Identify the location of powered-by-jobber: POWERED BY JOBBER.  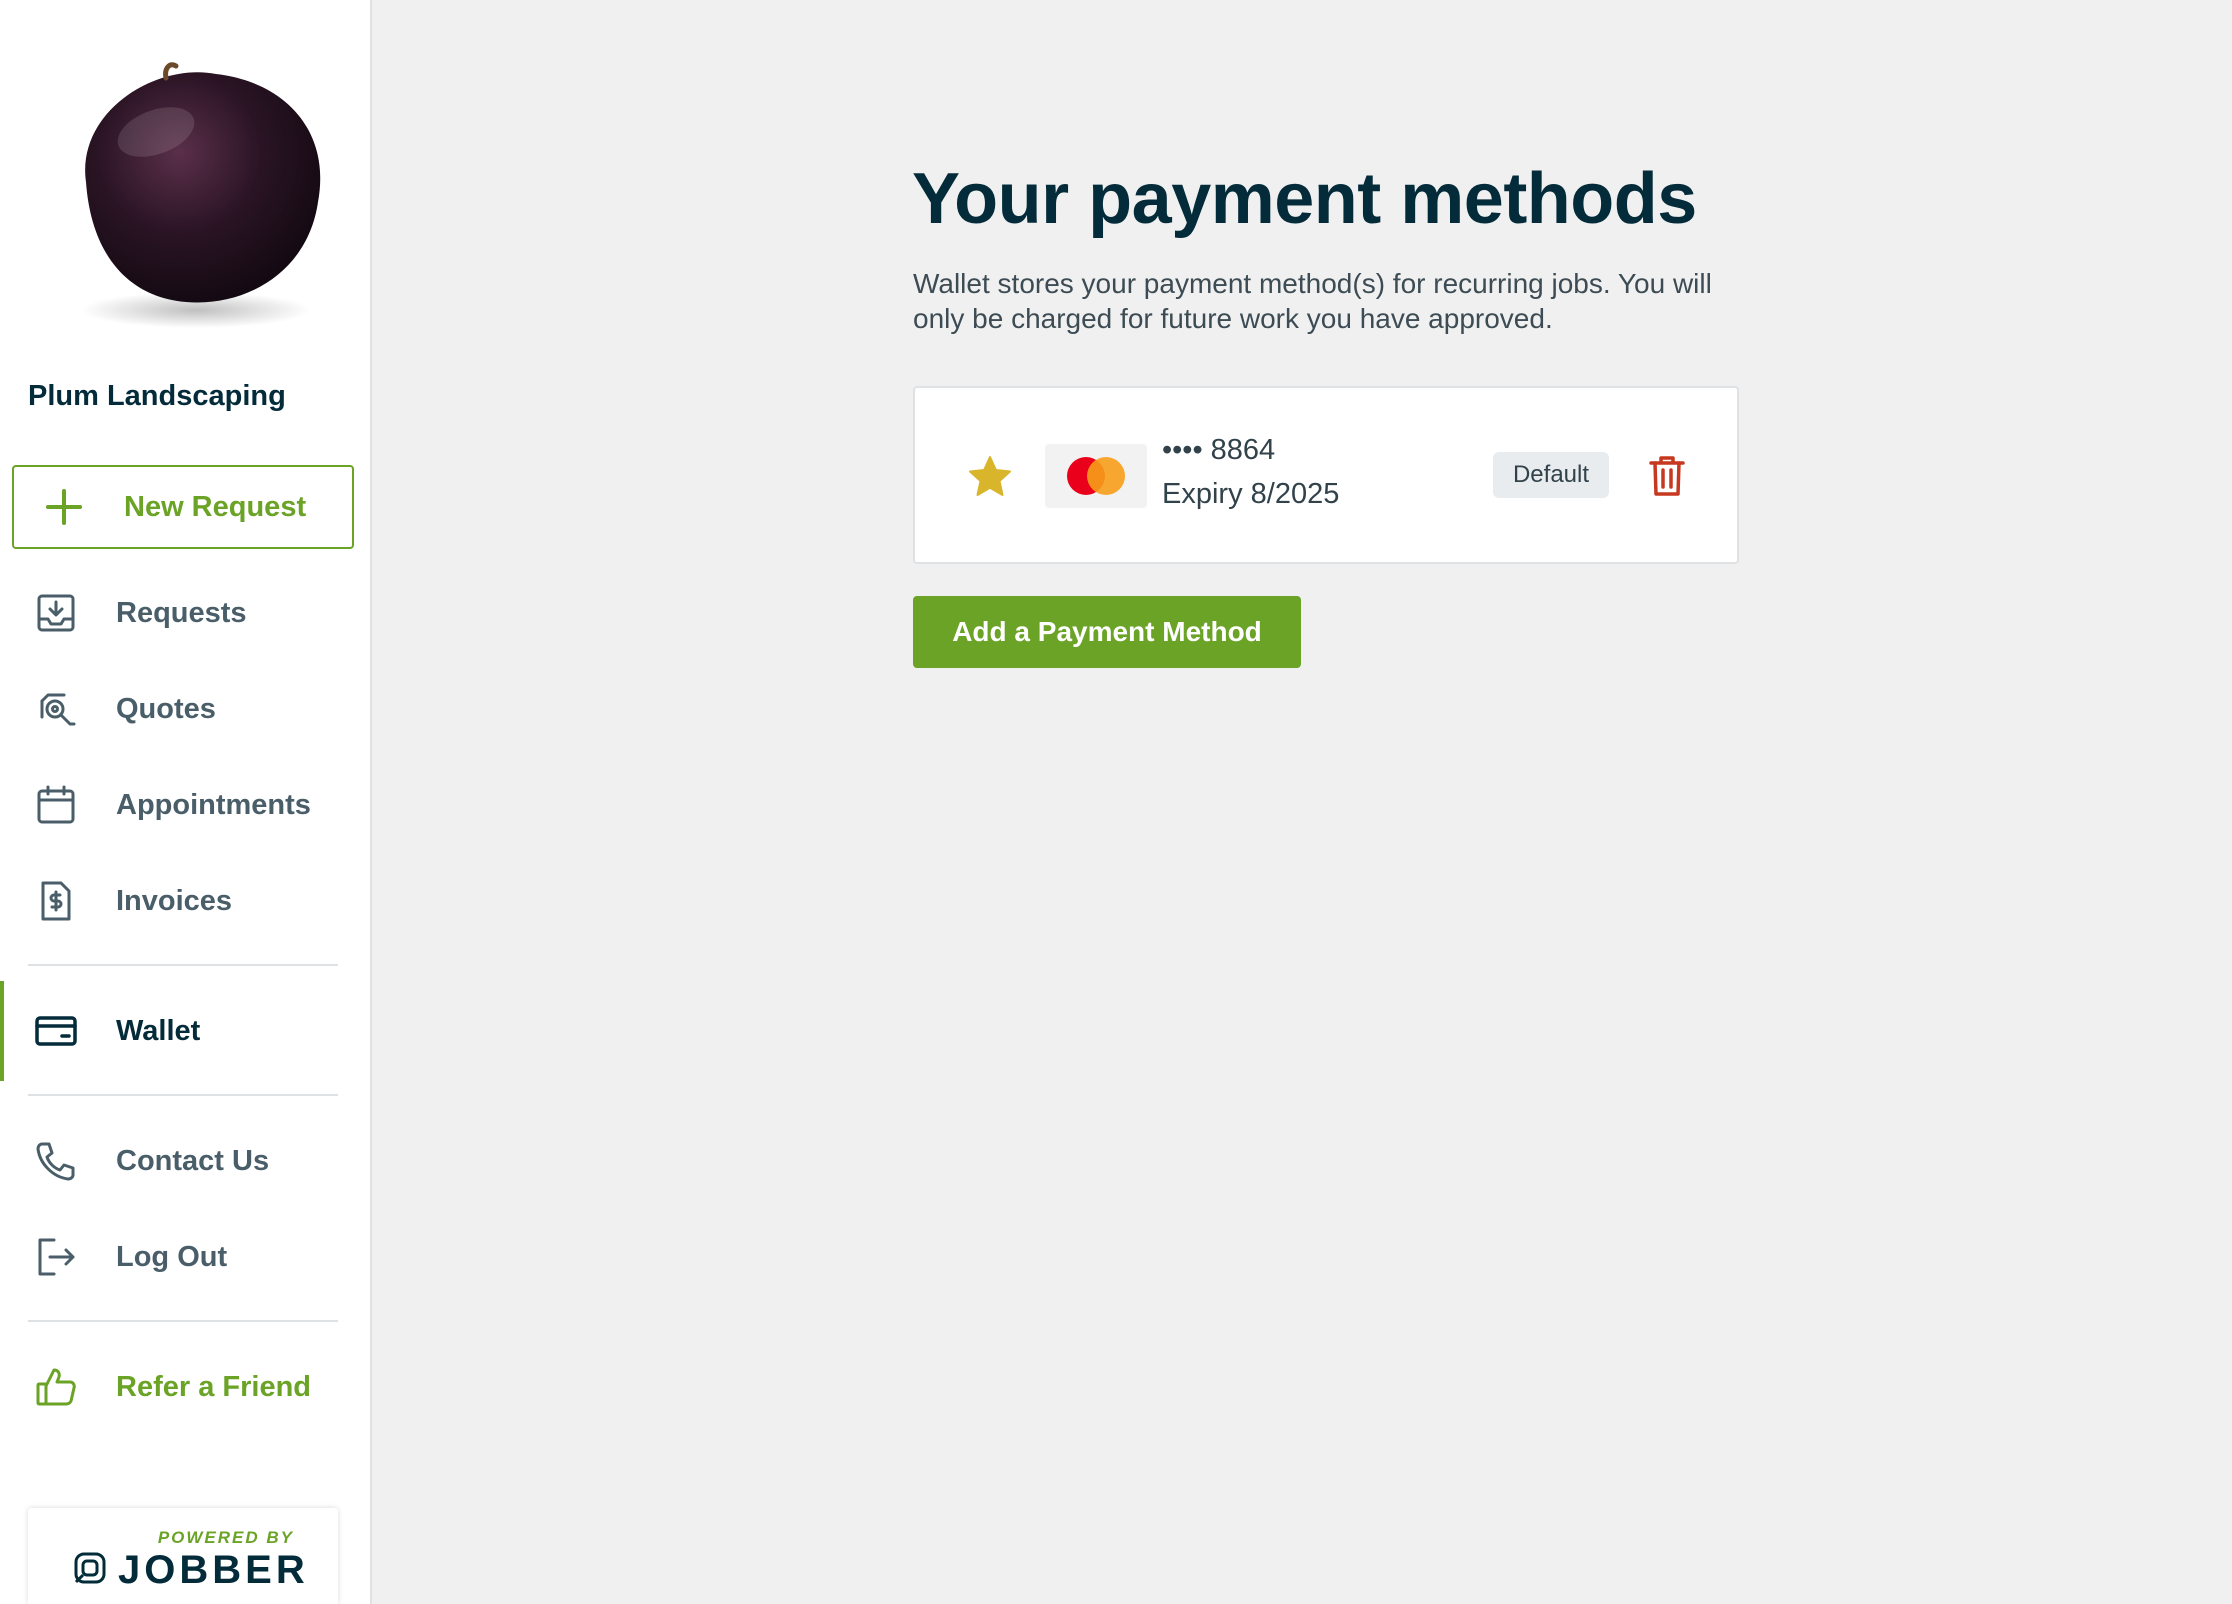
(183, 1556).